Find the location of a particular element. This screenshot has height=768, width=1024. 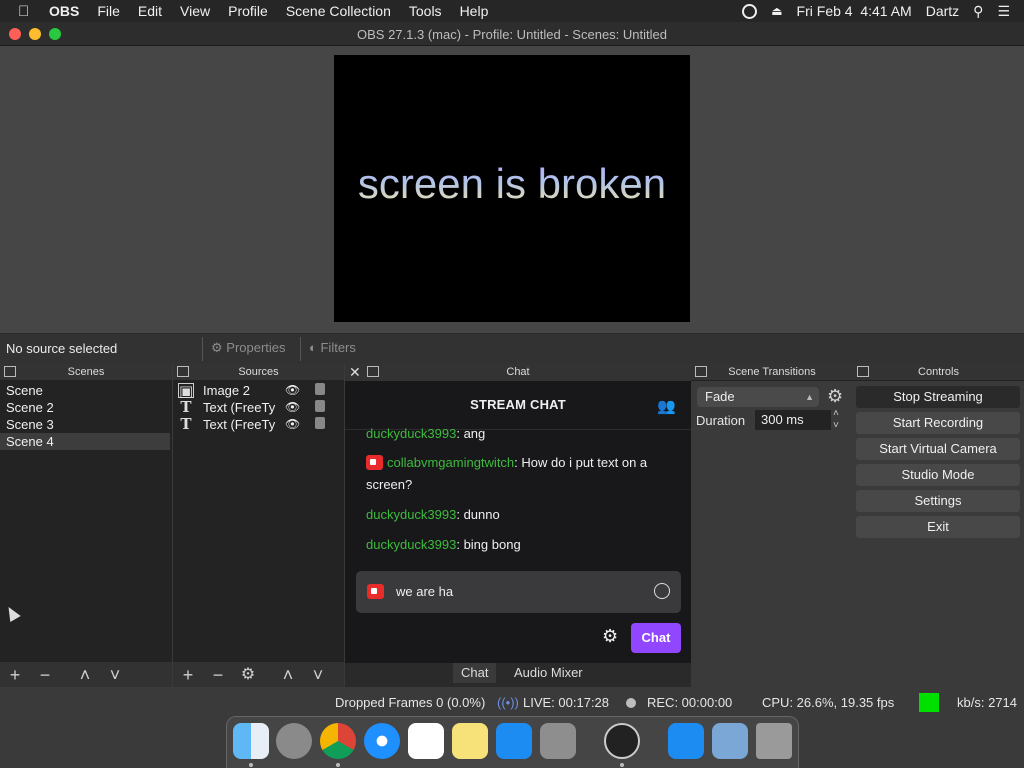

menu-user: Dartz is located at coordinates (942, 11).